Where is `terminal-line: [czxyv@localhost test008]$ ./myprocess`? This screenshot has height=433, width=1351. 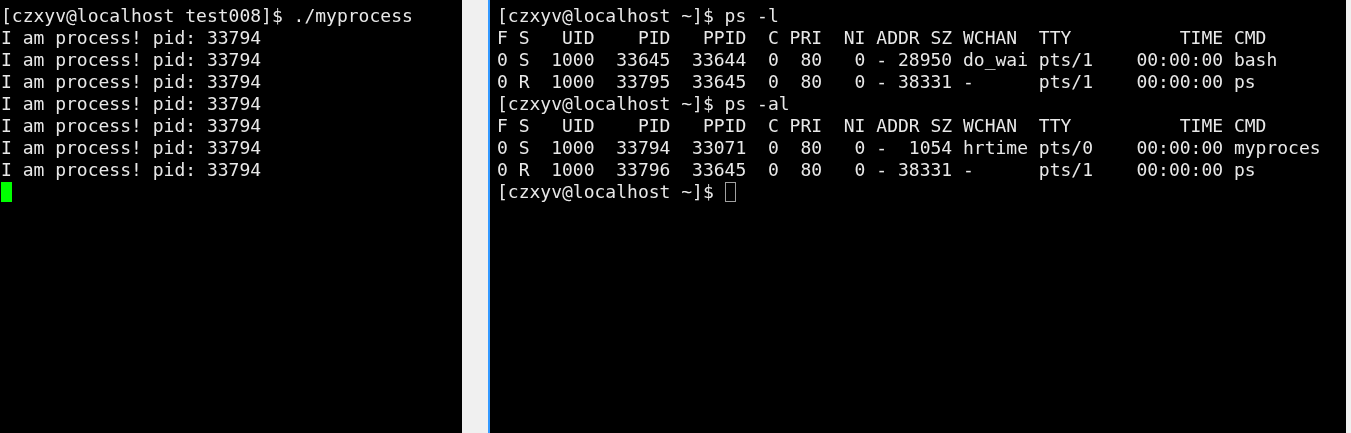 terminal-line: [czxyv@localhost test008]$ ./myprocess is located at coordinates (207, 16).